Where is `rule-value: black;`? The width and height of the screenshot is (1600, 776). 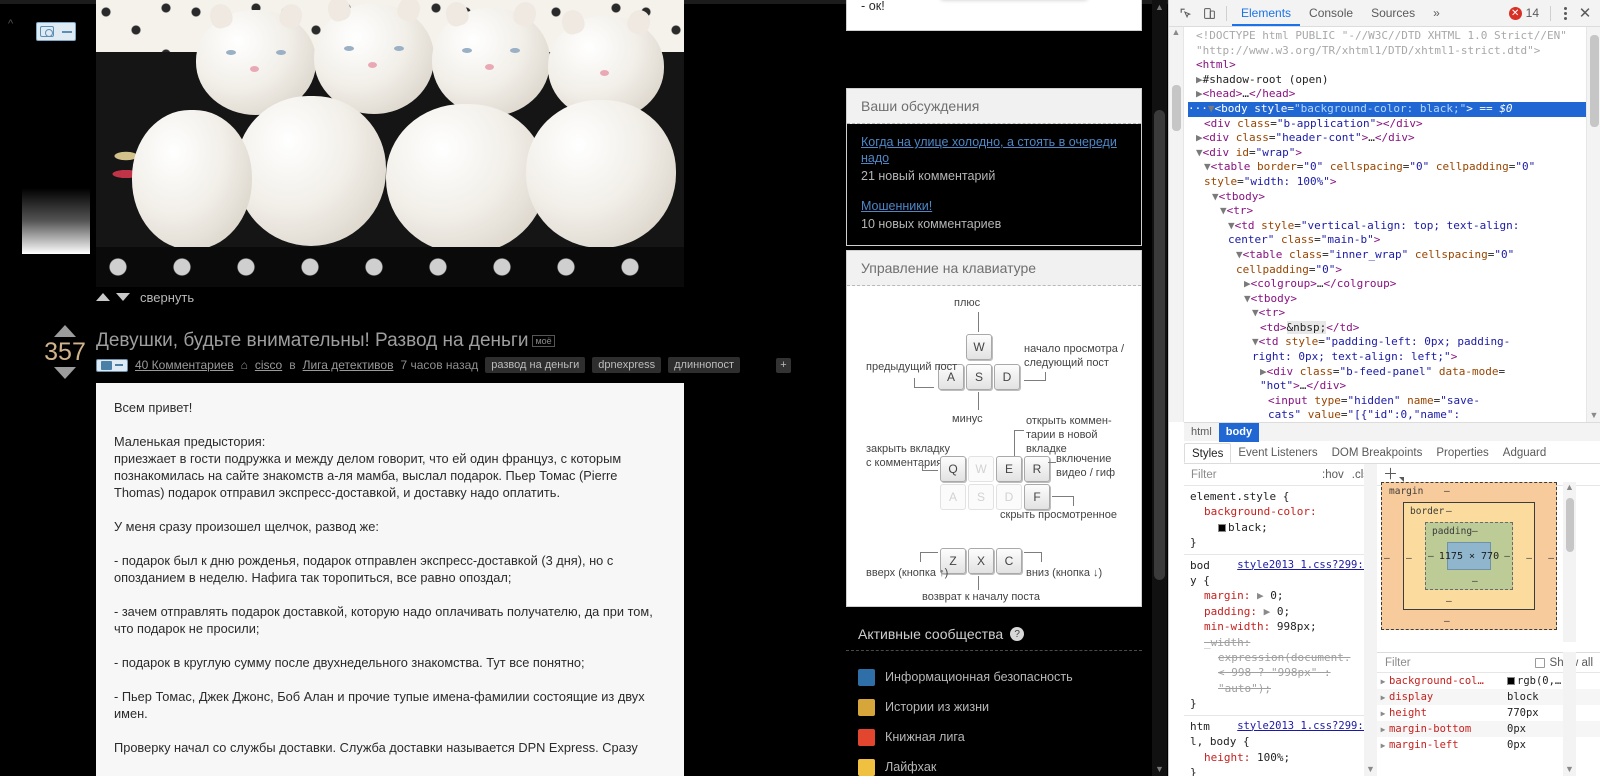 rule-value: black; is located at coordinates (1248, 527).